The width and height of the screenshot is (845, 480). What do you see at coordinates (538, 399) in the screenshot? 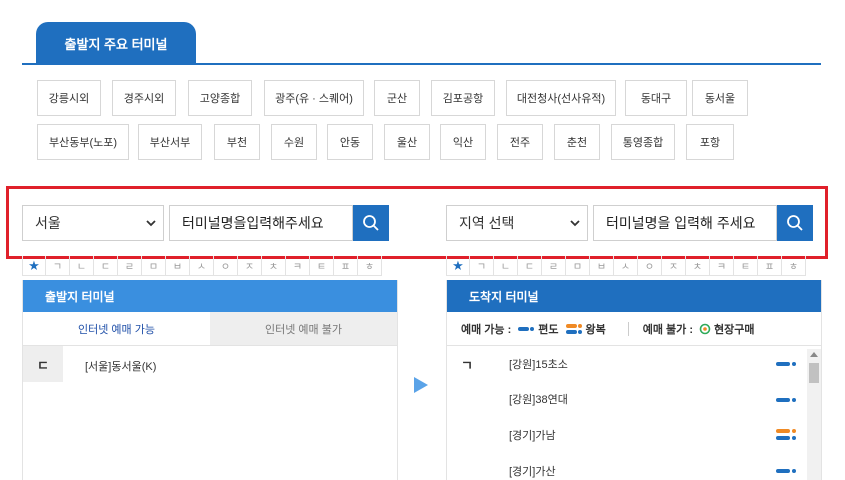
I see `terminal-item: [강원]38연대` at bounding box center [538, 399].